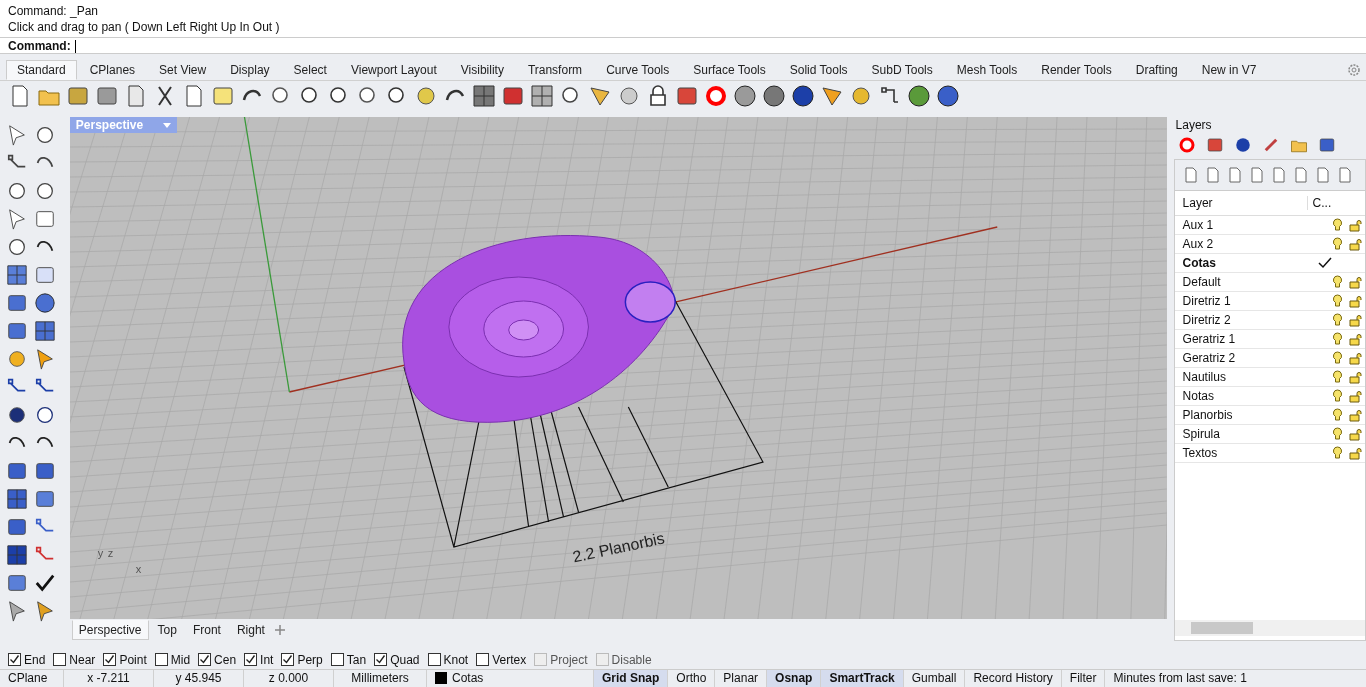 The width and height of the screenshot is (1366, 687). Describe the element at coordinates (1156, 70) in the screenshot. I see `toolbar-tab: Drafting` at that location.